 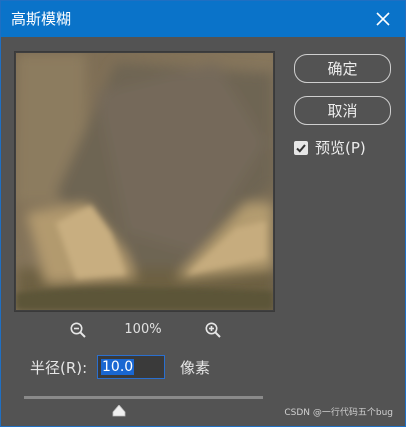 I want to click on zoom-in-icon, so click(x=213, y=330).